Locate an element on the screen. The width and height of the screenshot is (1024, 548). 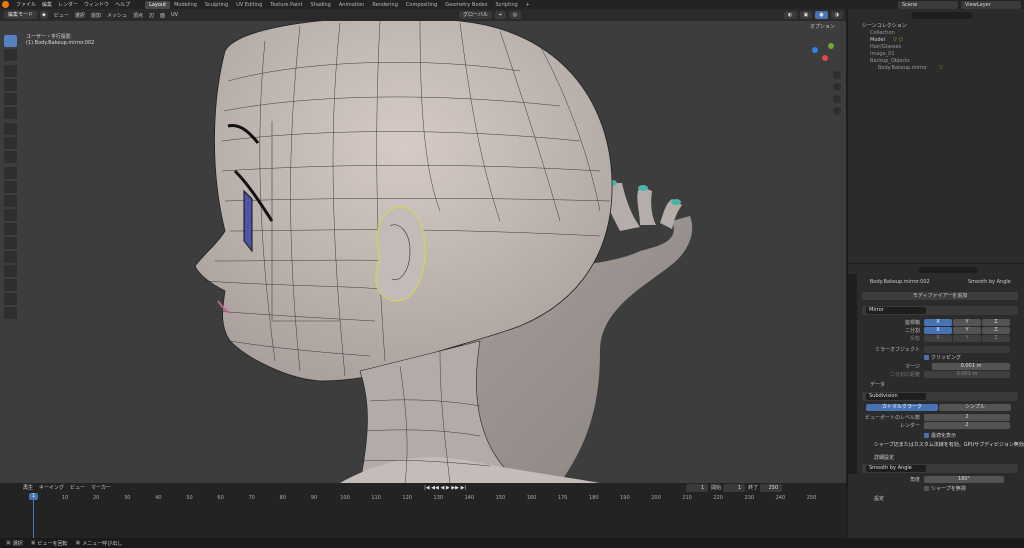
clipping-checkbox: クリッピング is located at coordinates (942, 357).